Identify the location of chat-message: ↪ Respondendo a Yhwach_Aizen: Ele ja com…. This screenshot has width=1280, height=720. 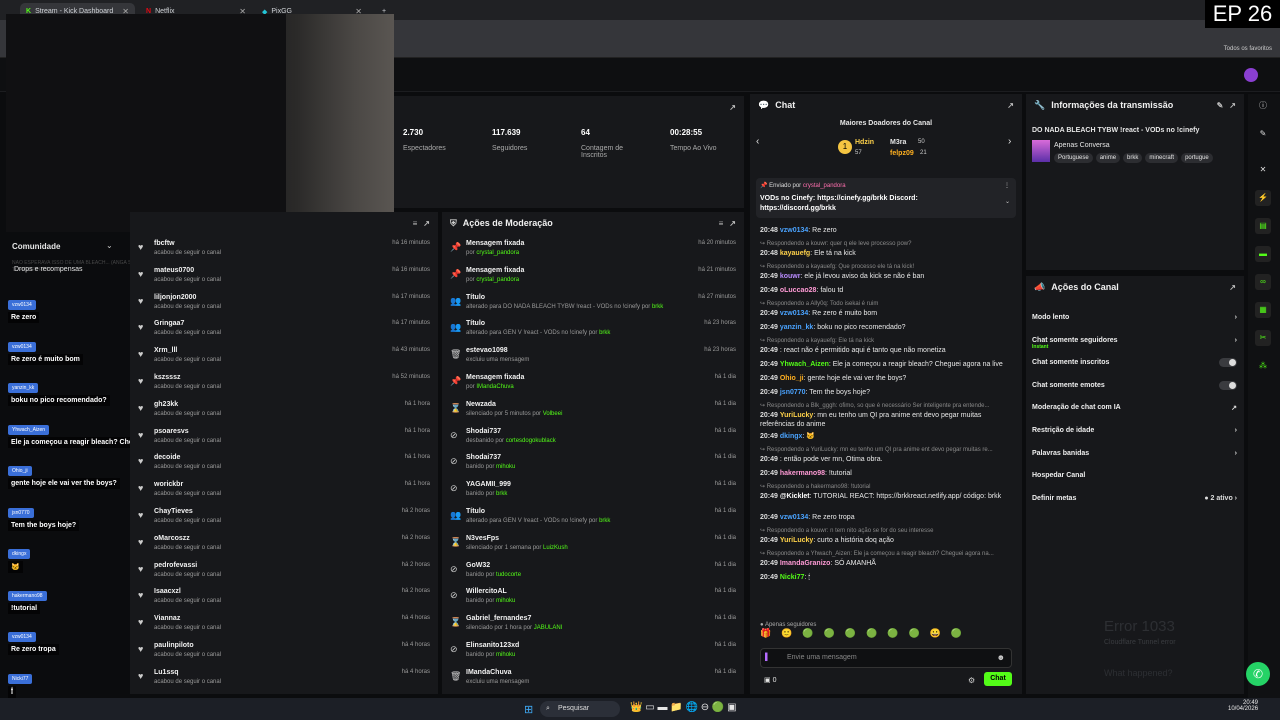
(887, 559).